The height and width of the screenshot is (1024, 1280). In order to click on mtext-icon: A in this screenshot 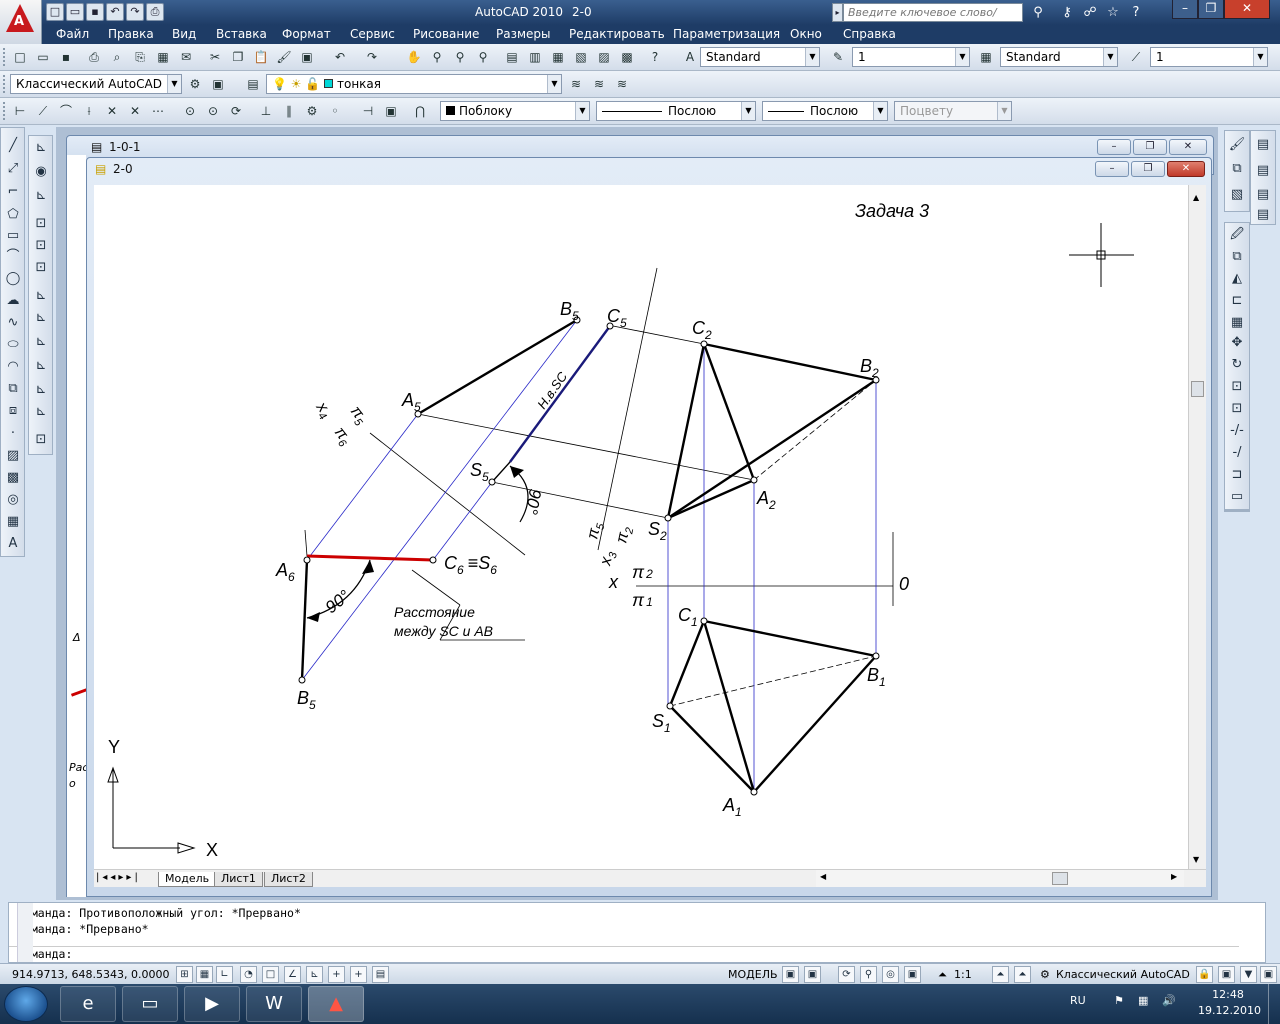, I will do `click(13, 544)`.